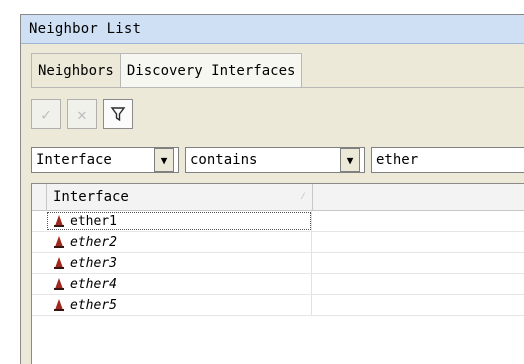  Describe the element at coordinates (277, 87) in the screenshot. I see `tab-divider` at that location.